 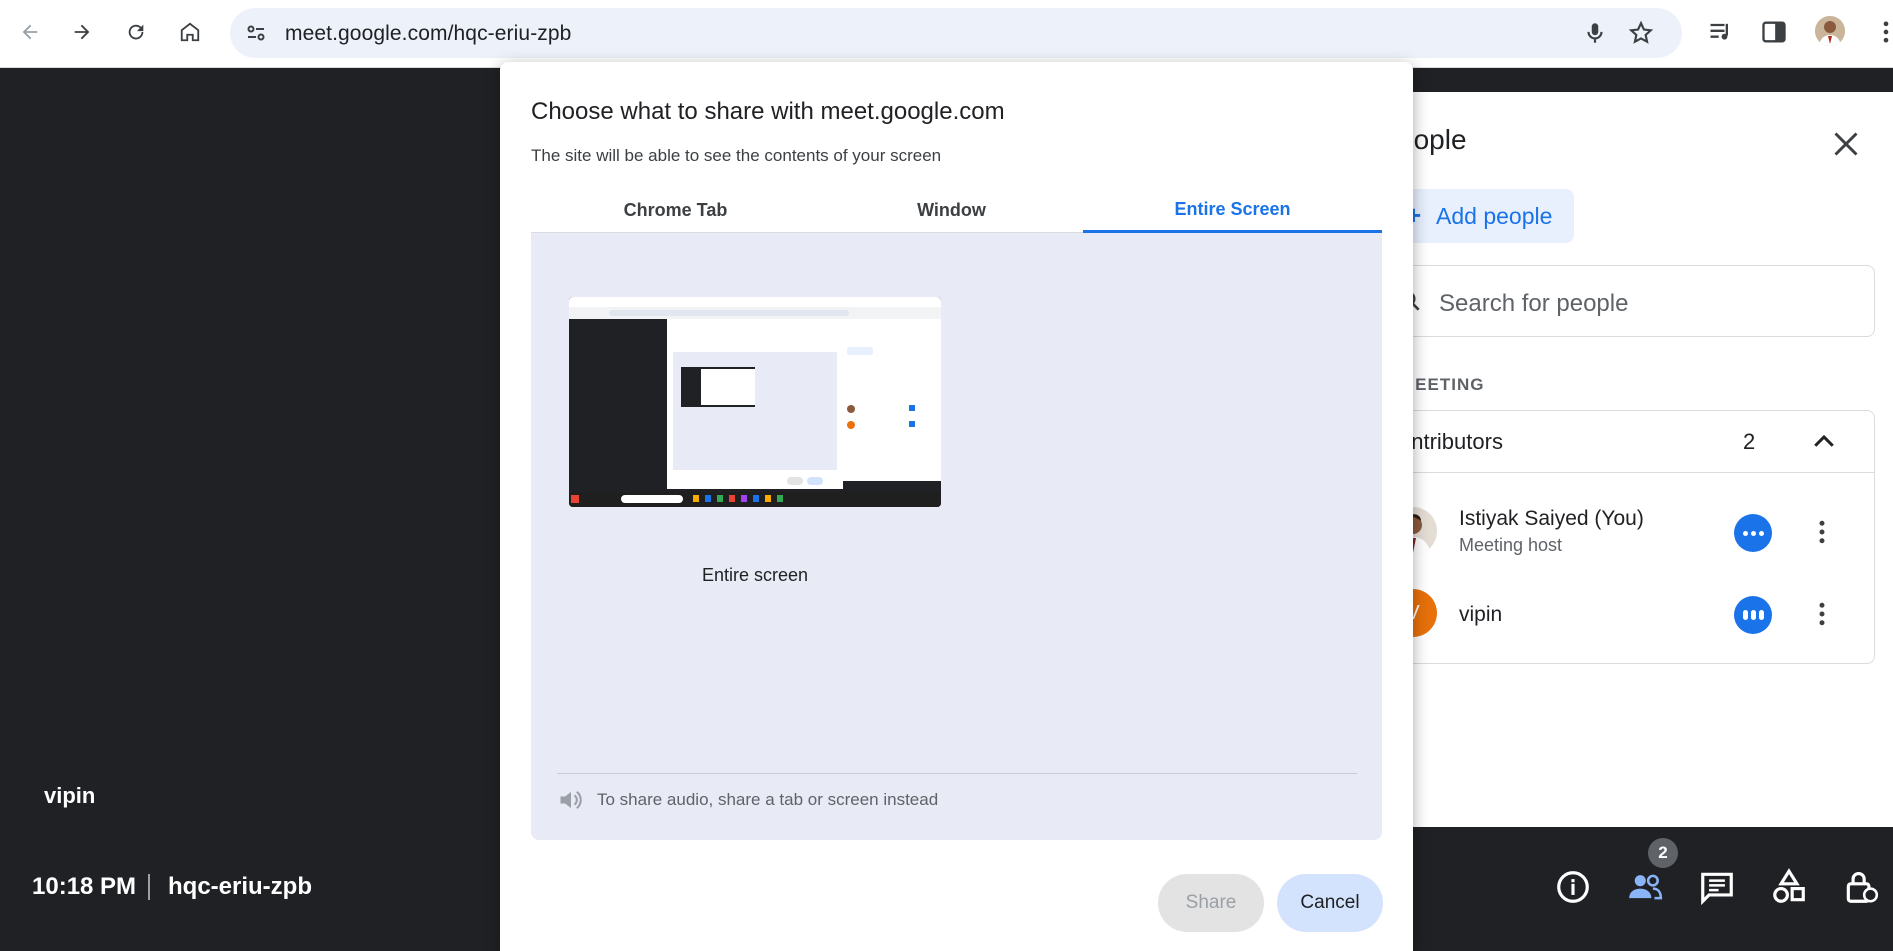 I want to click on media-controls-icon, so click(x=1721, y=32).